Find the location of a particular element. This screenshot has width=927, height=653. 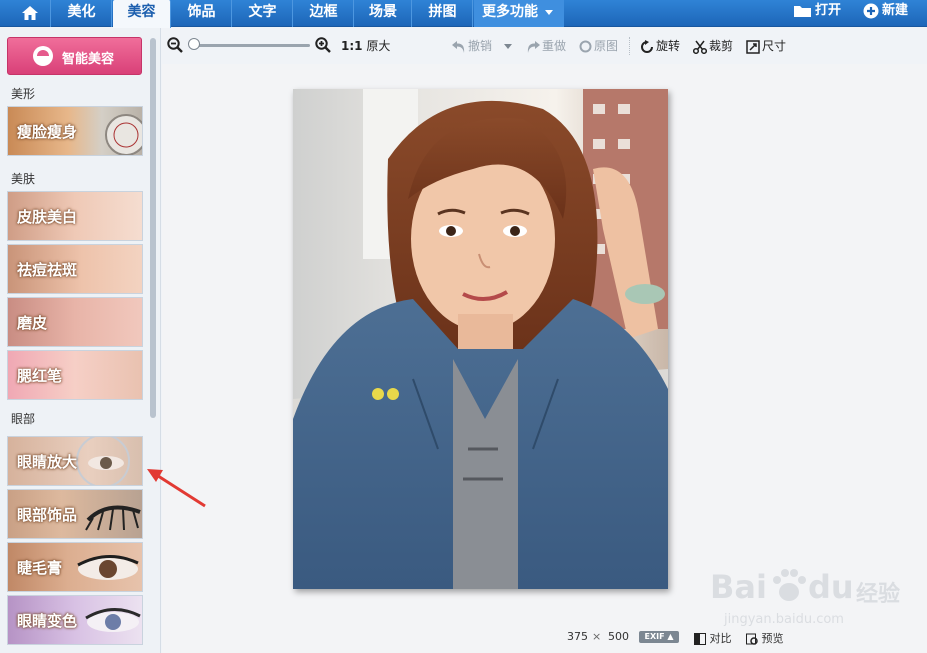

zoom-in-icon is located at coordinates (323, 45).